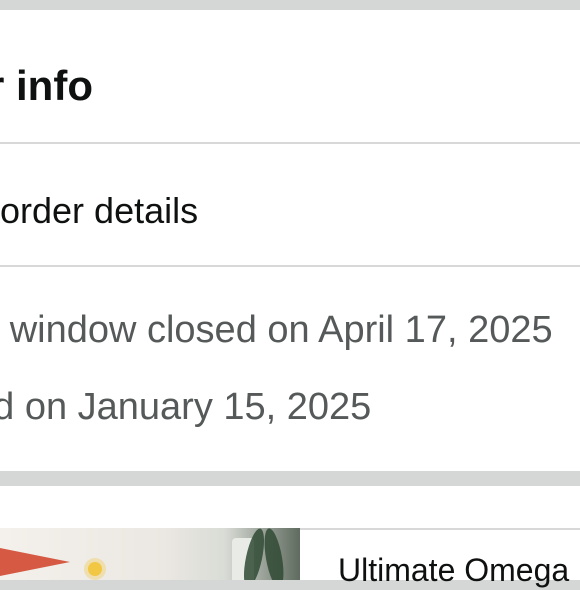 This screenshot has width=580, height=590. I want to click on product-image, so click(150, 554).